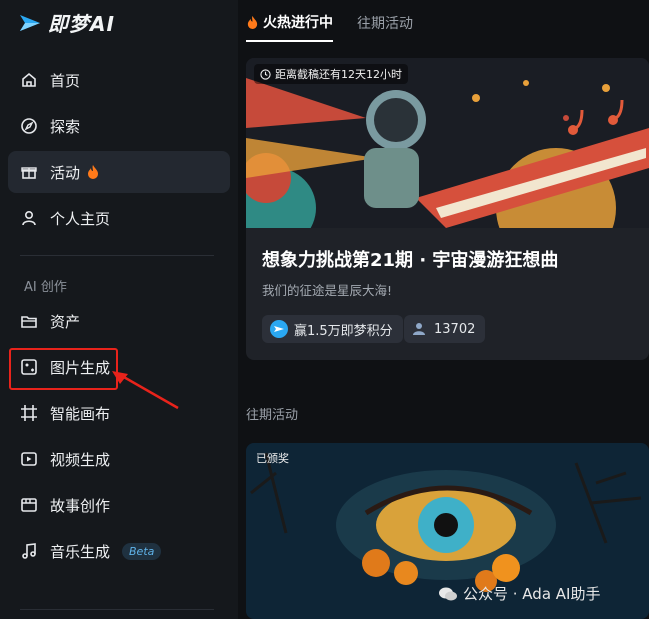 The width and height of the screenshot is (649, 619). Describe the element at coordinates (298, 23) in the screenshot. I see `tab-label: 火热进行中` at that location.